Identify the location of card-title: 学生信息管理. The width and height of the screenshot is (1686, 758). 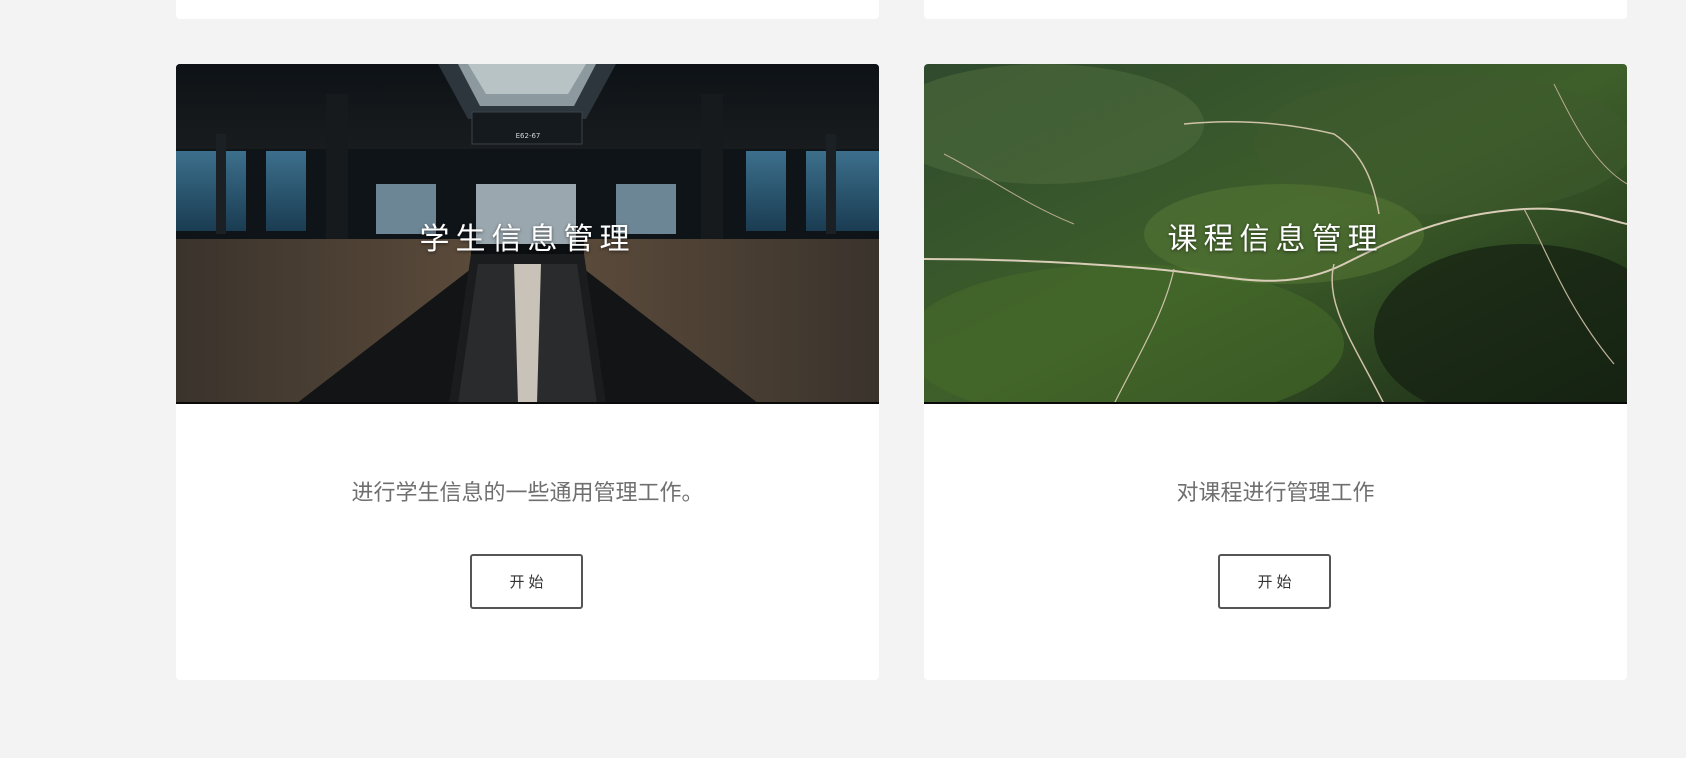
(527, 239).